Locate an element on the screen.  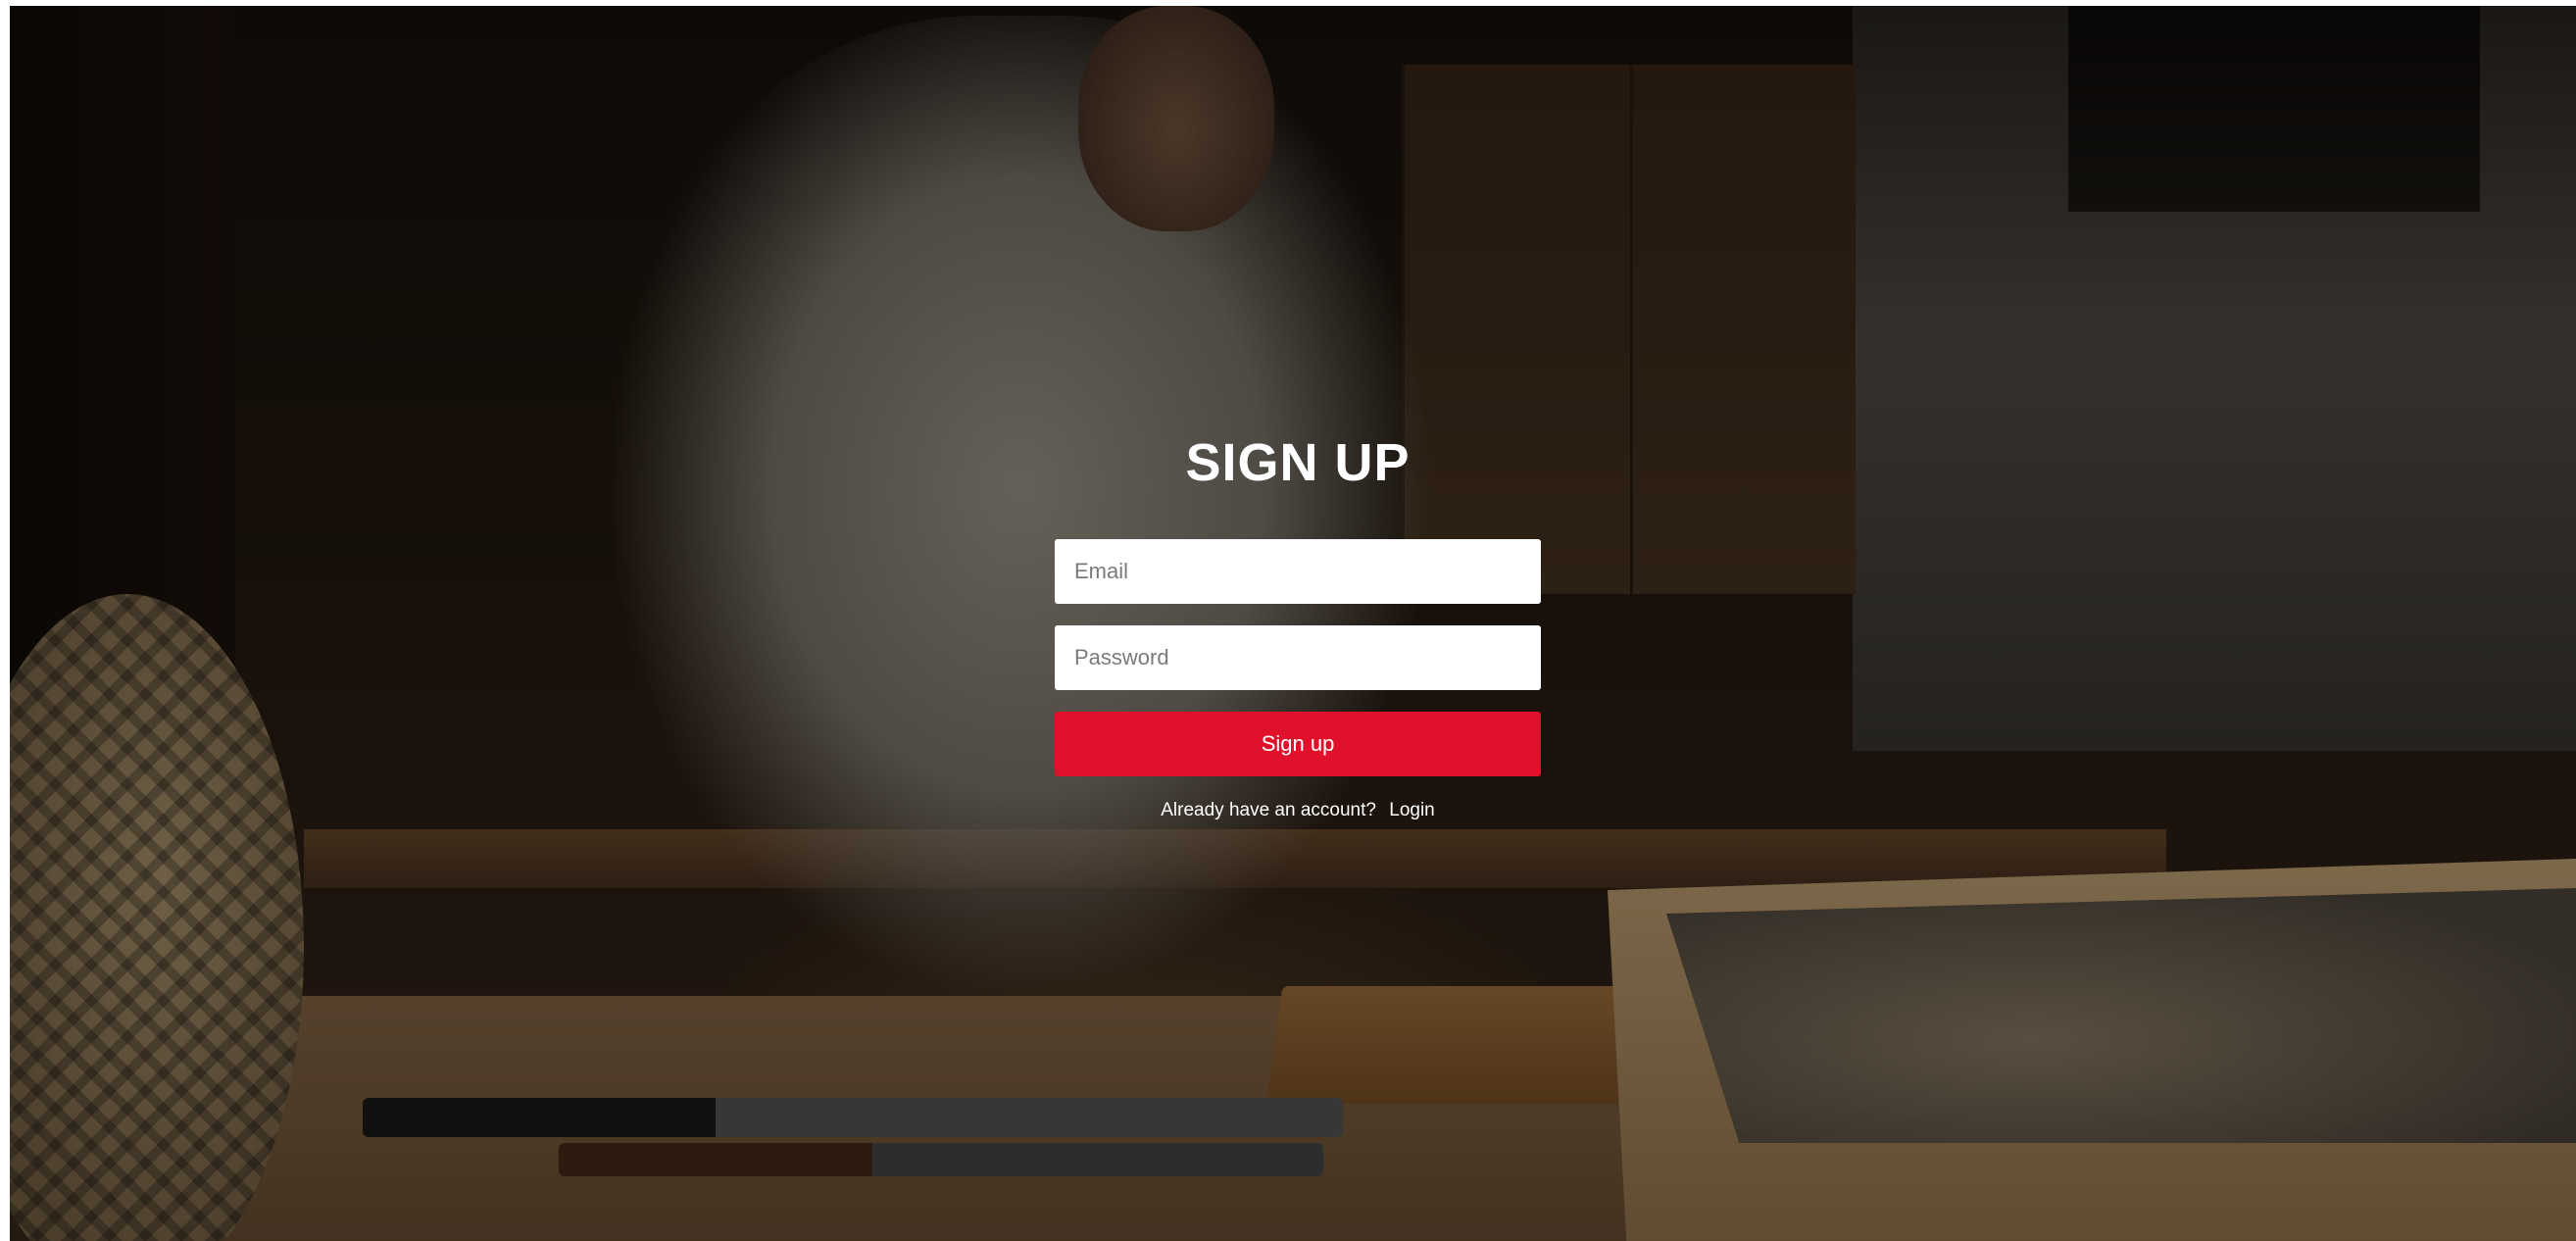
login-prompt: Already have an account? Login is located at coordinates (1298, 811).